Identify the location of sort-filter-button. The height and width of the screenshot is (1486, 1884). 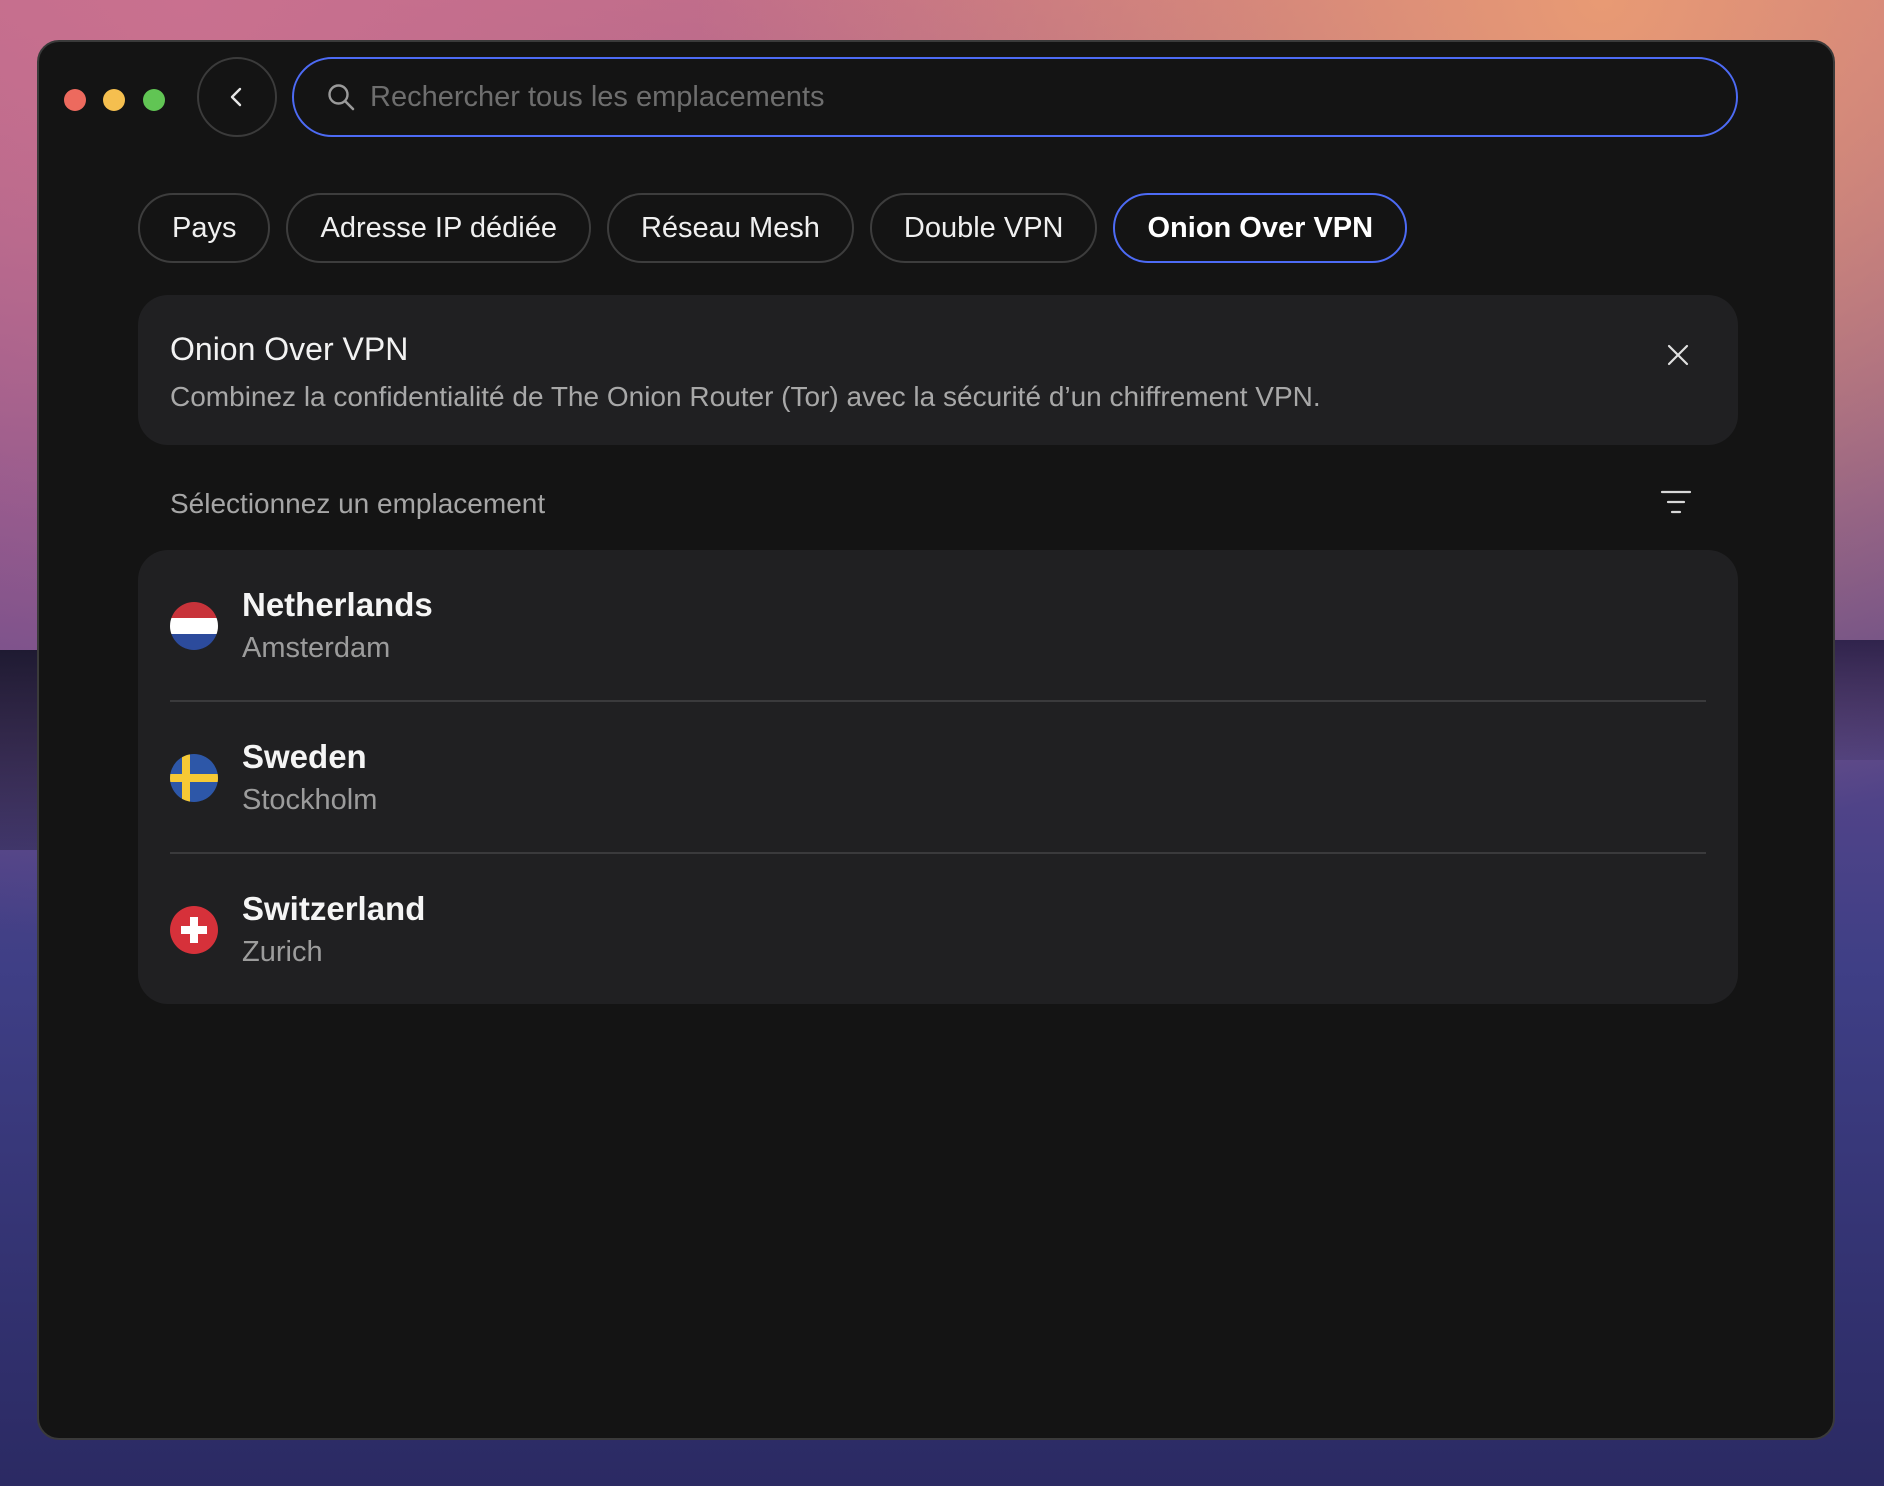
(1676, 502).